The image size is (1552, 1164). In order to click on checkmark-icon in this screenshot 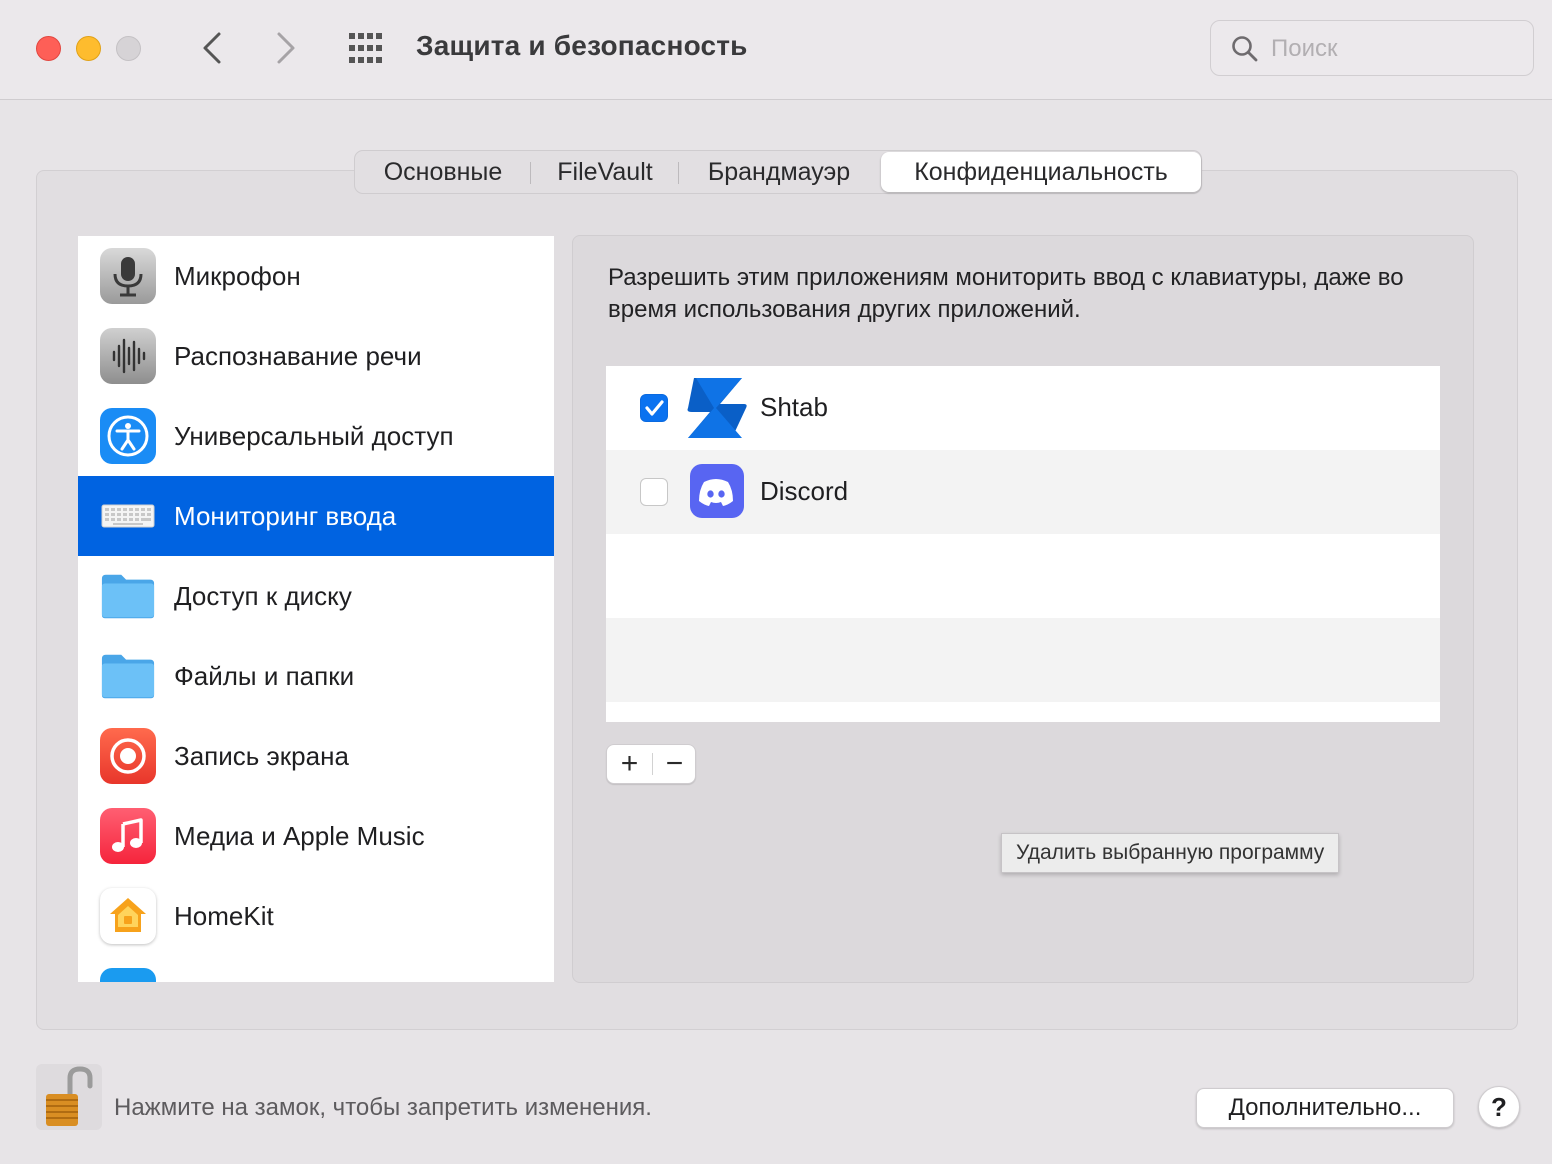, I will do `click(654, 408)`.